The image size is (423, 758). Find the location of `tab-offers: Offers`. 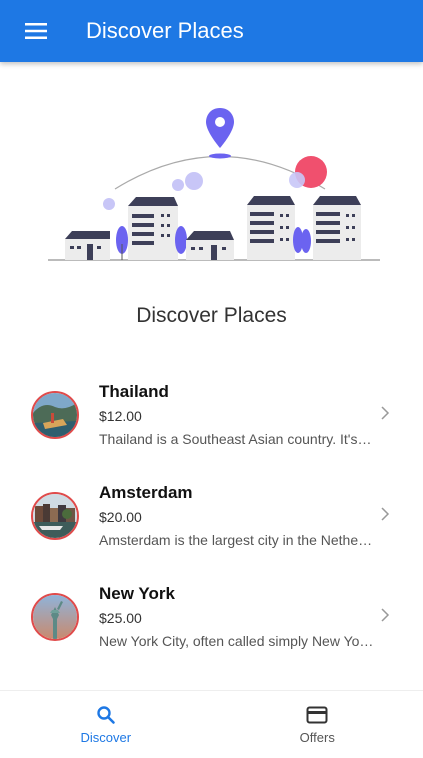

tab-offers: Offers is located at coordinates (317, 724).